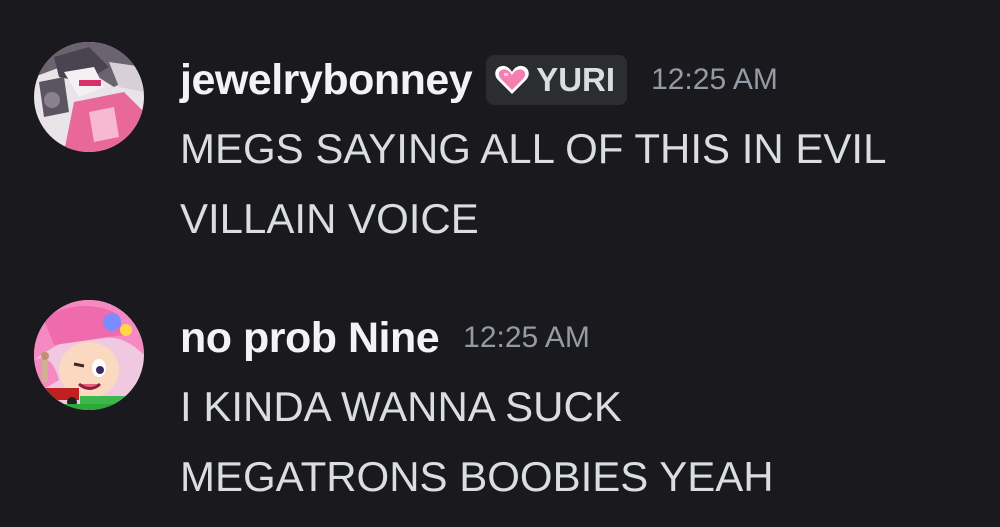 This screenshot has height=527, width=1000. What do you see at coordinates (477, 476) in the screenshot?
I see `message-line: MEGATRONS BOOBIES YEAH` at bounding box center [477, 476].